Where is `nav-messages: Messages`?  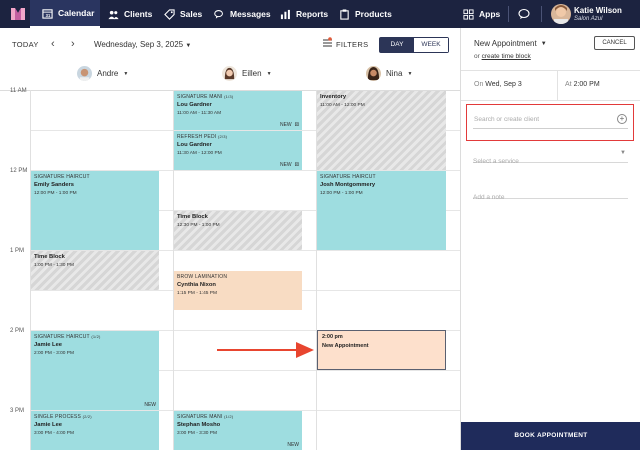
nav-messages: Messages is located at coordinates (242, 14).